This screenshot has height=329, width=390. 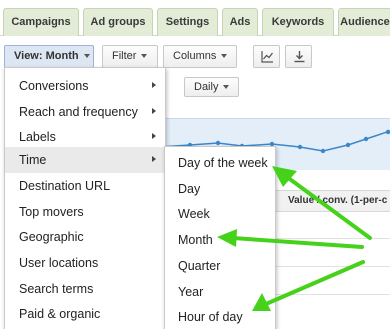 I want to click on menu-item-label: Time, so click(x=33, y=160).